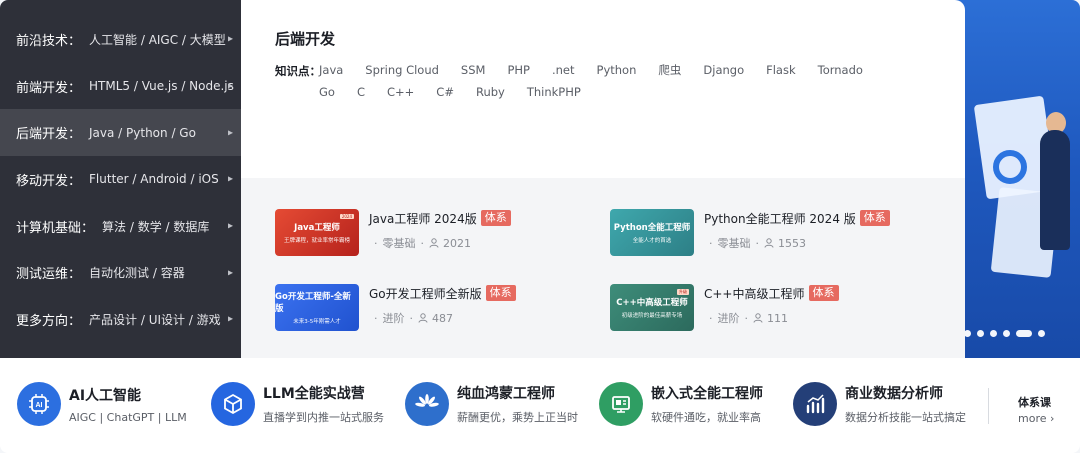  I want to click on bar-chart-icon, so click(815, 404).